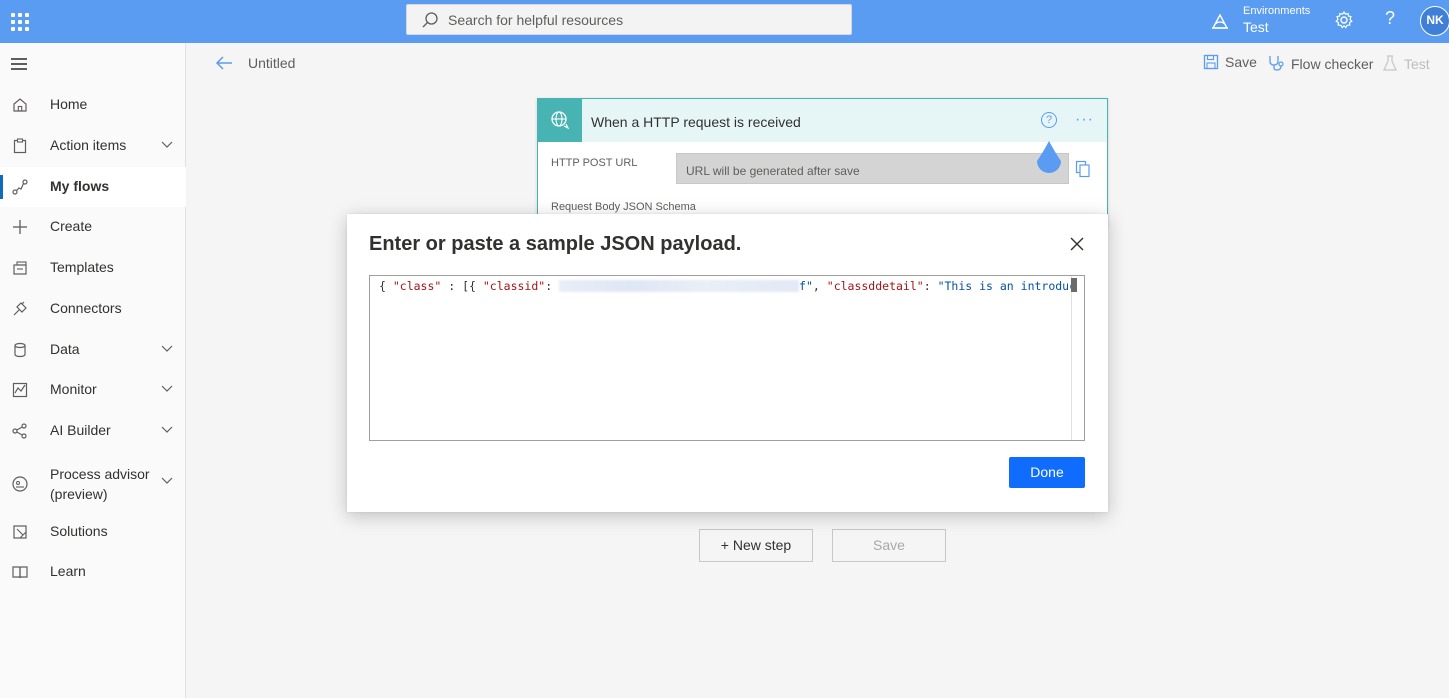 This screenshot has width=1449, height=698. I want to click on sidebar-item-label: Connectors, so click(86, 308).